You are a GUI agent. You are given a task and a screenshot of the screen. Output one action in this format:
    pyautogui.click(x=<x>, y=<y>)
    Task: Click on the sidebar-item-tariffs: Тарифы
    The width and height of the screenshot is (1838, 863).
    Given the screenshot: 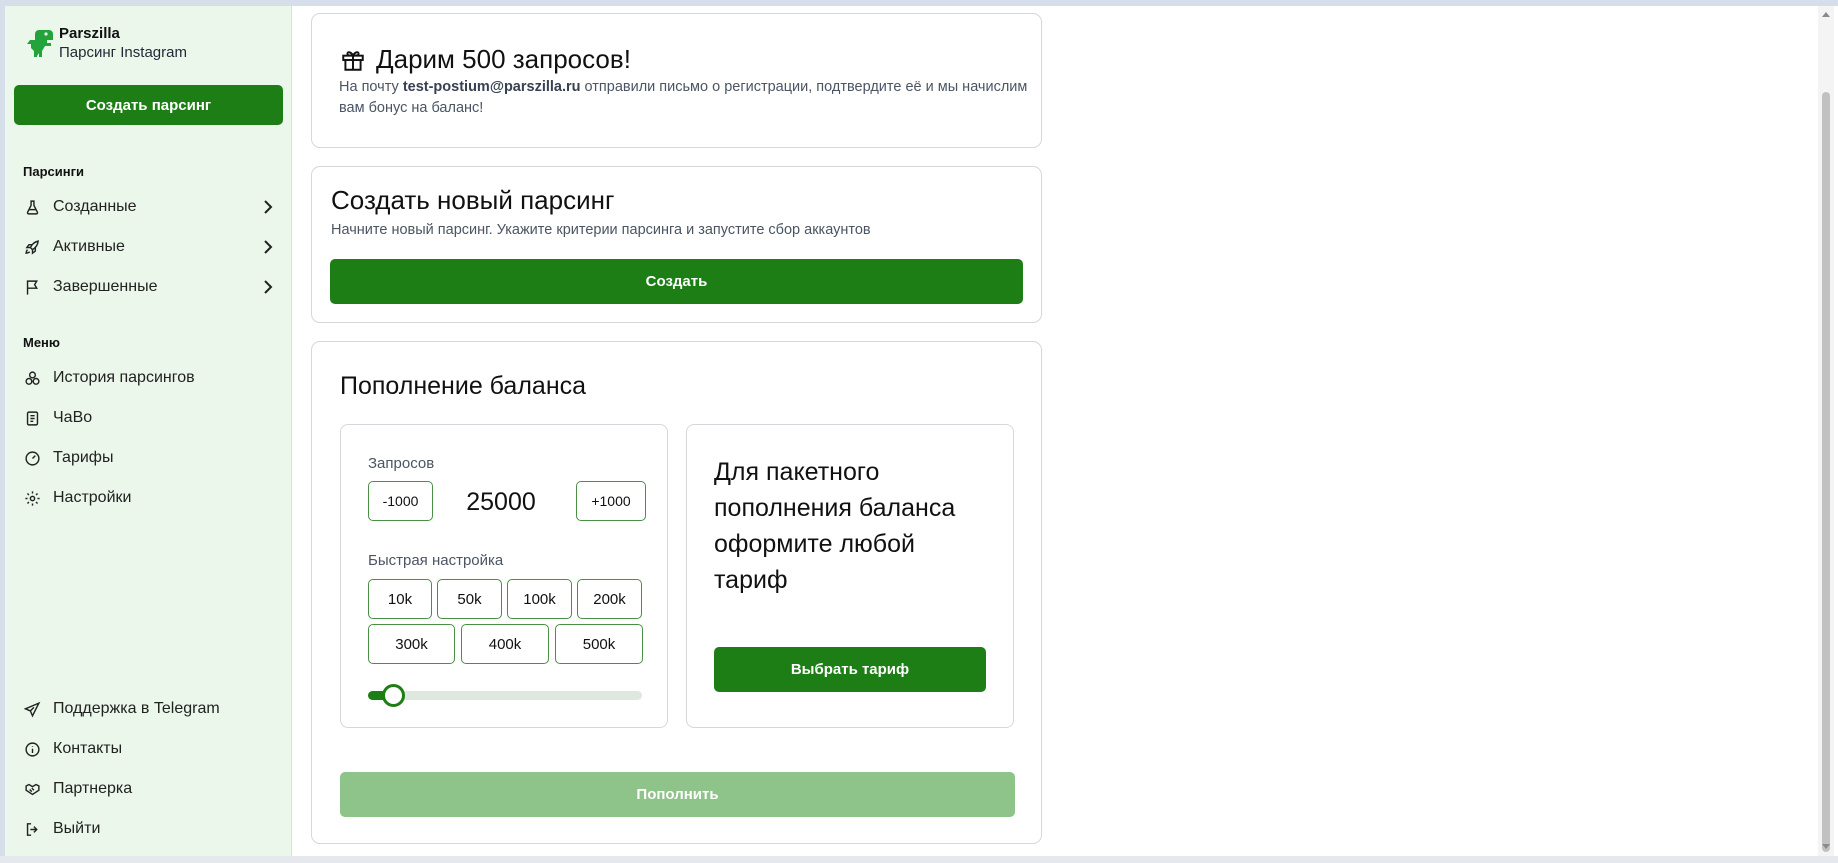 What is the action you would take?
    pyautogui.click(x=151, y=458)
    